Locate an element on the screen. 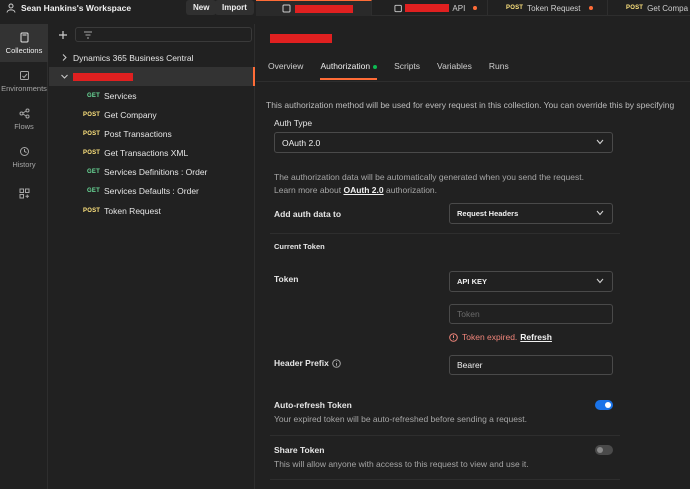  tab-runs: Runs is located at coordinates (499, 70).